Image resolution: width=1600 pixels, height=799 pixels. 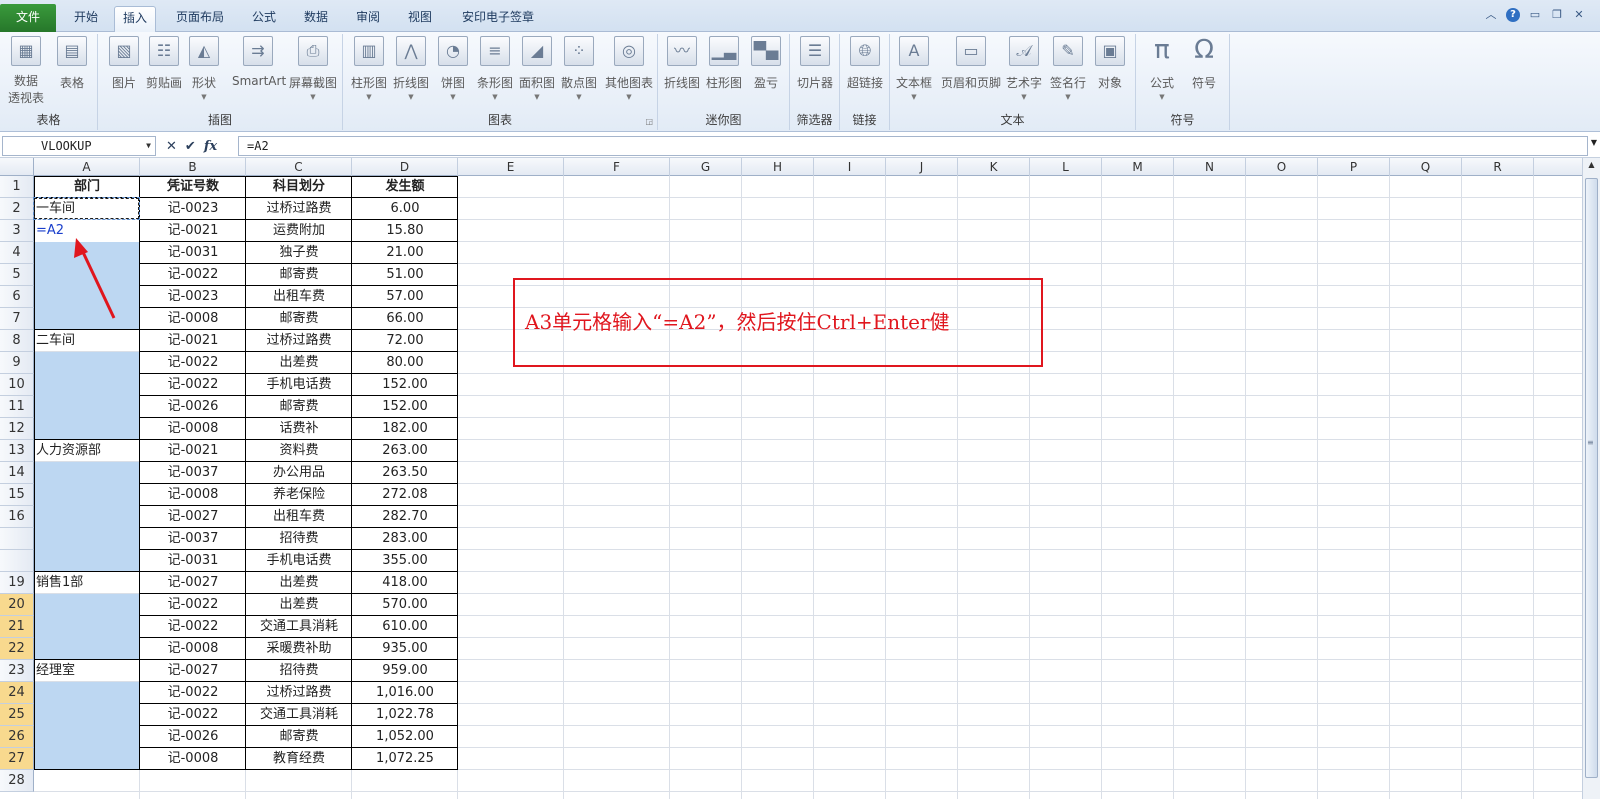 I want to click on row-header: 23, so click(x=17, y=671).